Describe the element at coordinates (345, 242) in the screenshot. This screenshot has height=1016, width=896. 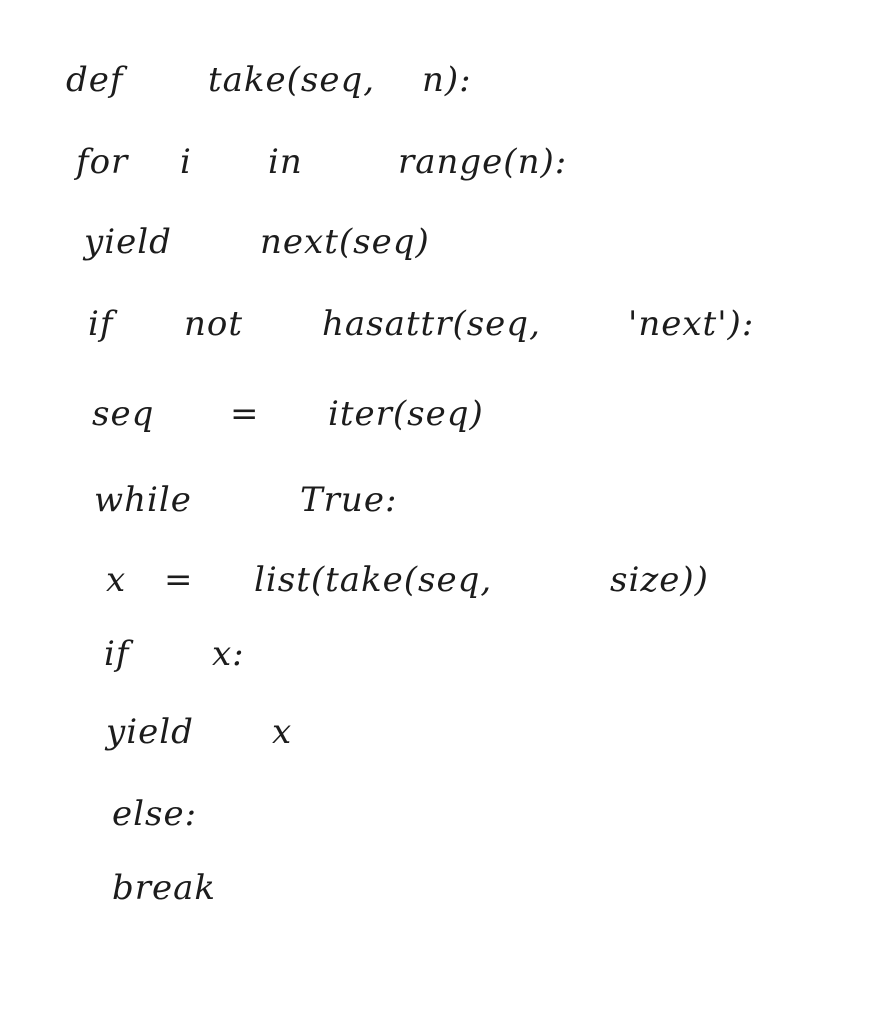
I see `code-token: next(seq)` at that location.